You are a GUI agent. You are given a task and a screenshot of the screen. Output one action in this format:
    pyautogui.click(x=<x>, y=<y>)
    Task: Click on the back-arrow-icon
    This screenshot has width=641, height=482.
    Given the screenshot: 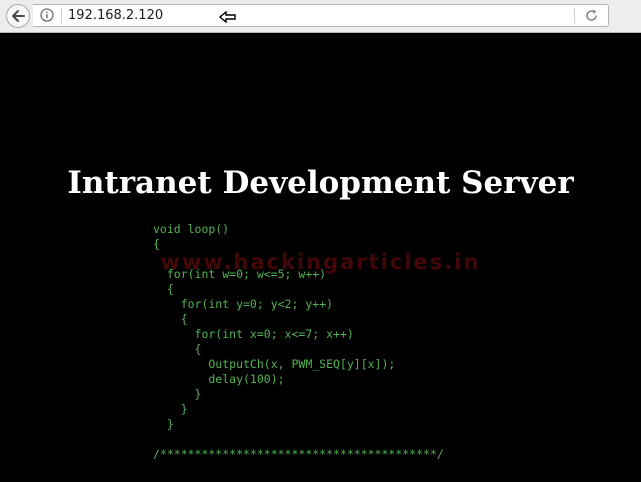 What is the action you would take?
    pyautogui.click(x=18, y=16)
    